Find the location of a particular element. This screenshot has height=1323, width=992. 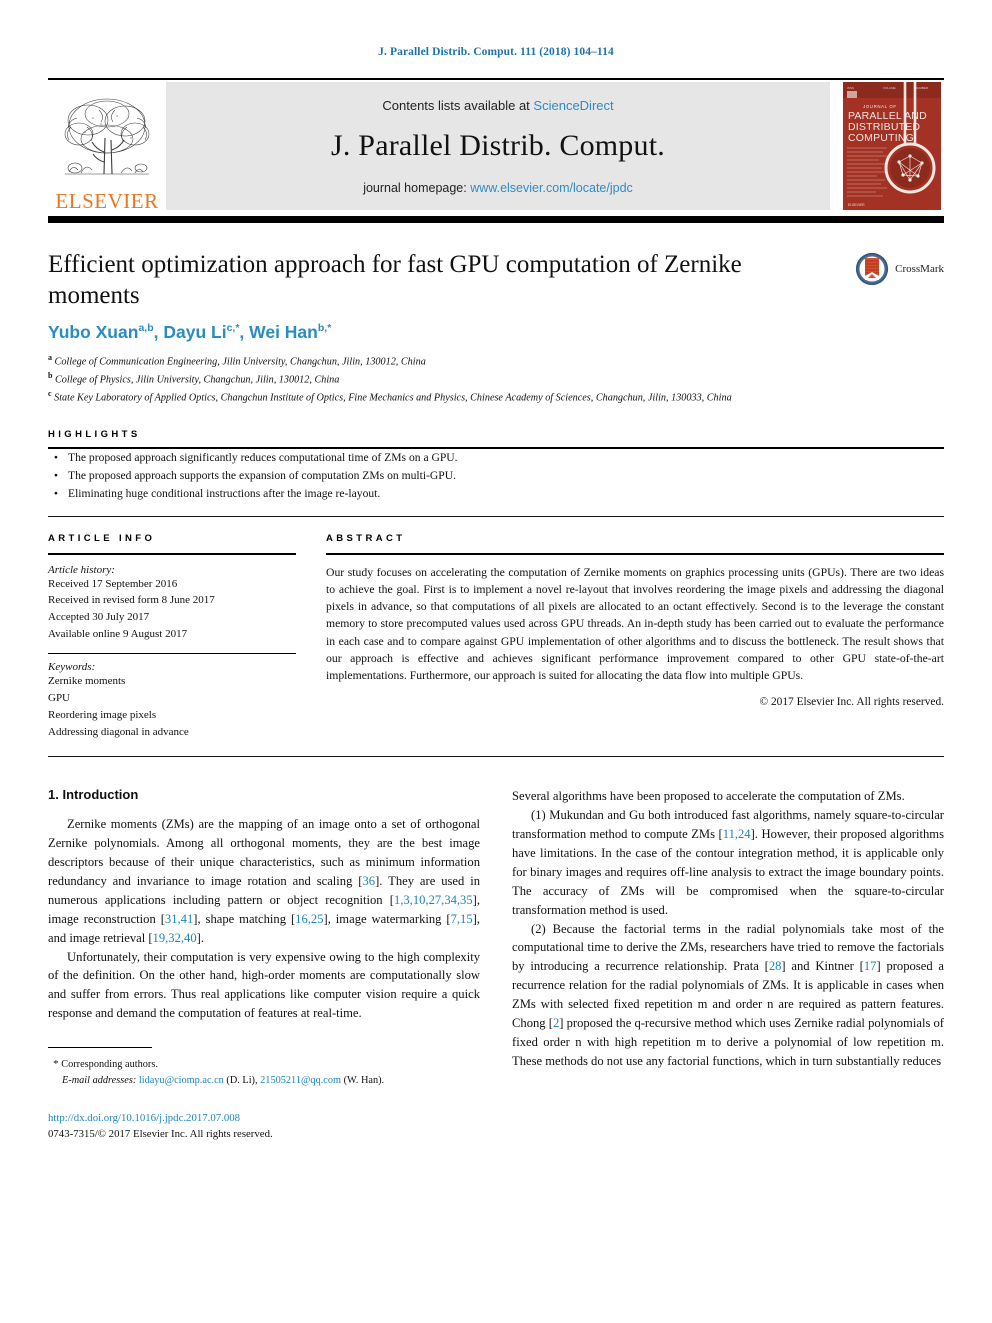

affiliation-mark: b is located at coordinates (50, 376).